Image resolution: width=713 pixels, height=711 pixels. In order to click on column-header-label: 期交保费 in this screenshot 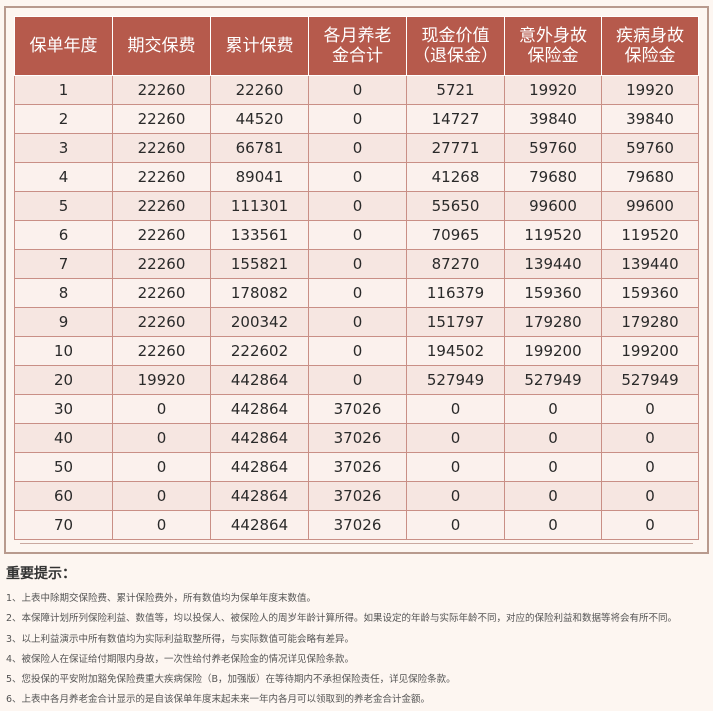, I will do `click(161, 46)`.